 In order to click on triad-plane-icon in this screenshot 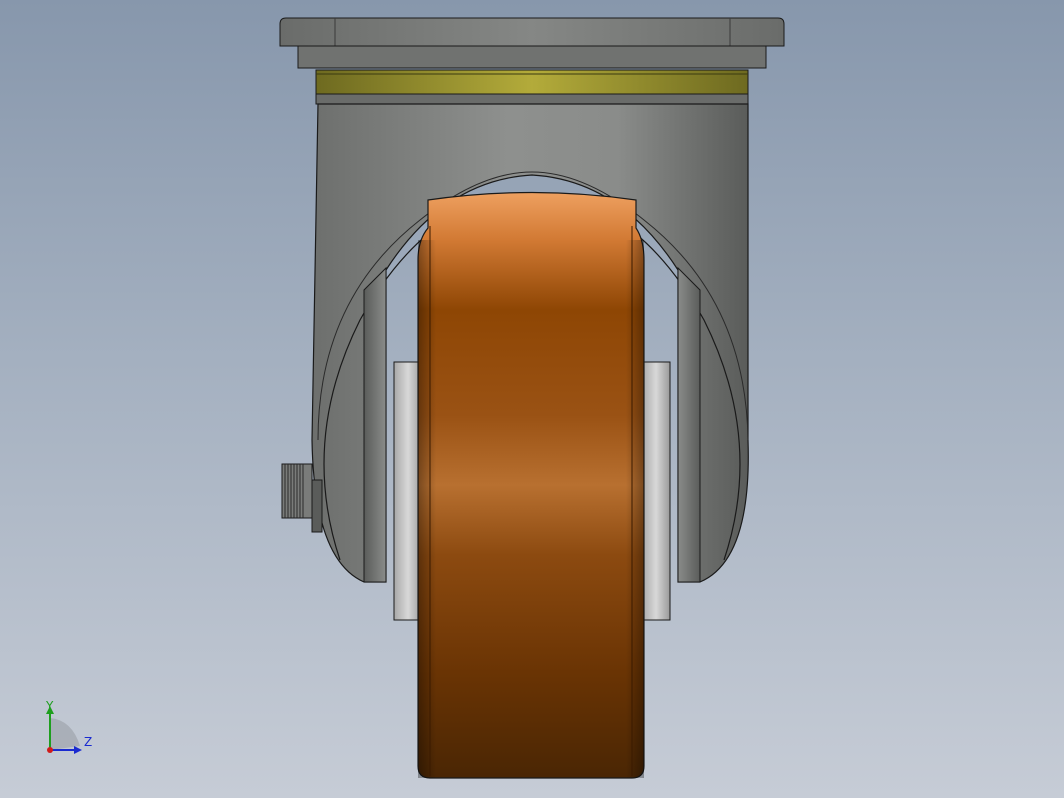, I will do `click(65, 734)`.